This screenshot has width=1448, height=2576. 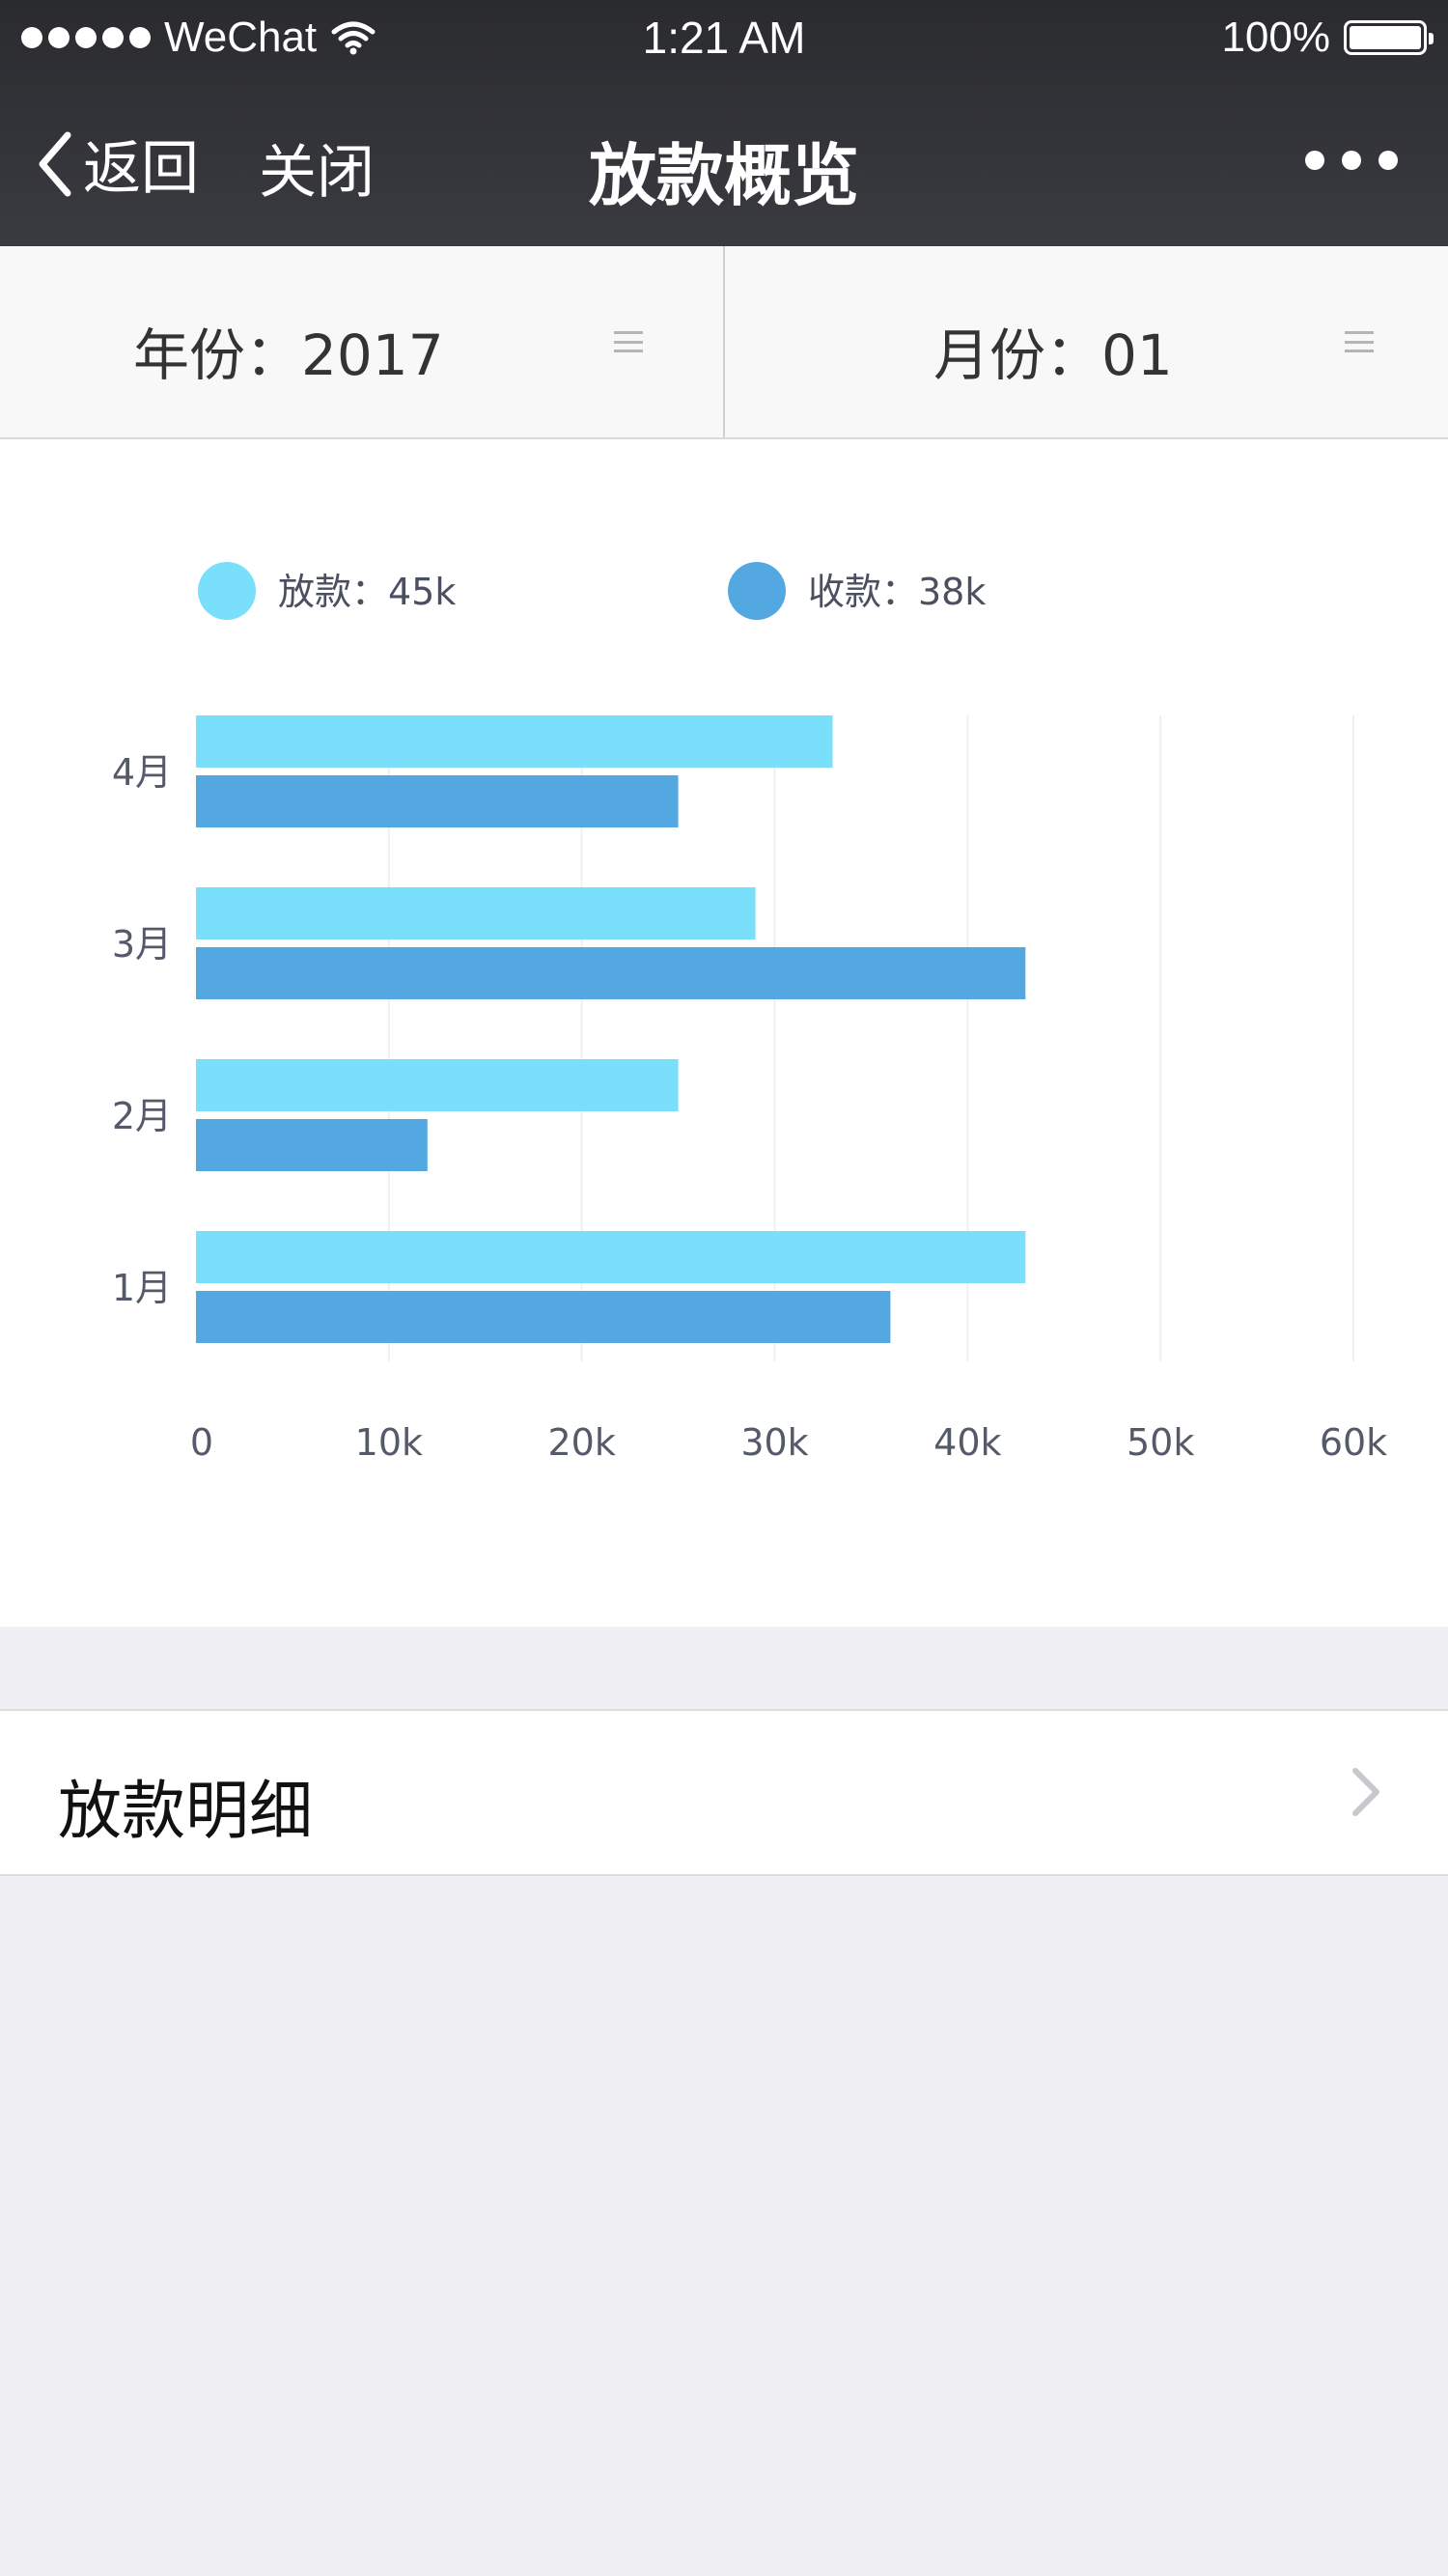 I want to click on y-tick-label: 3月, so click(x=142, y=945).